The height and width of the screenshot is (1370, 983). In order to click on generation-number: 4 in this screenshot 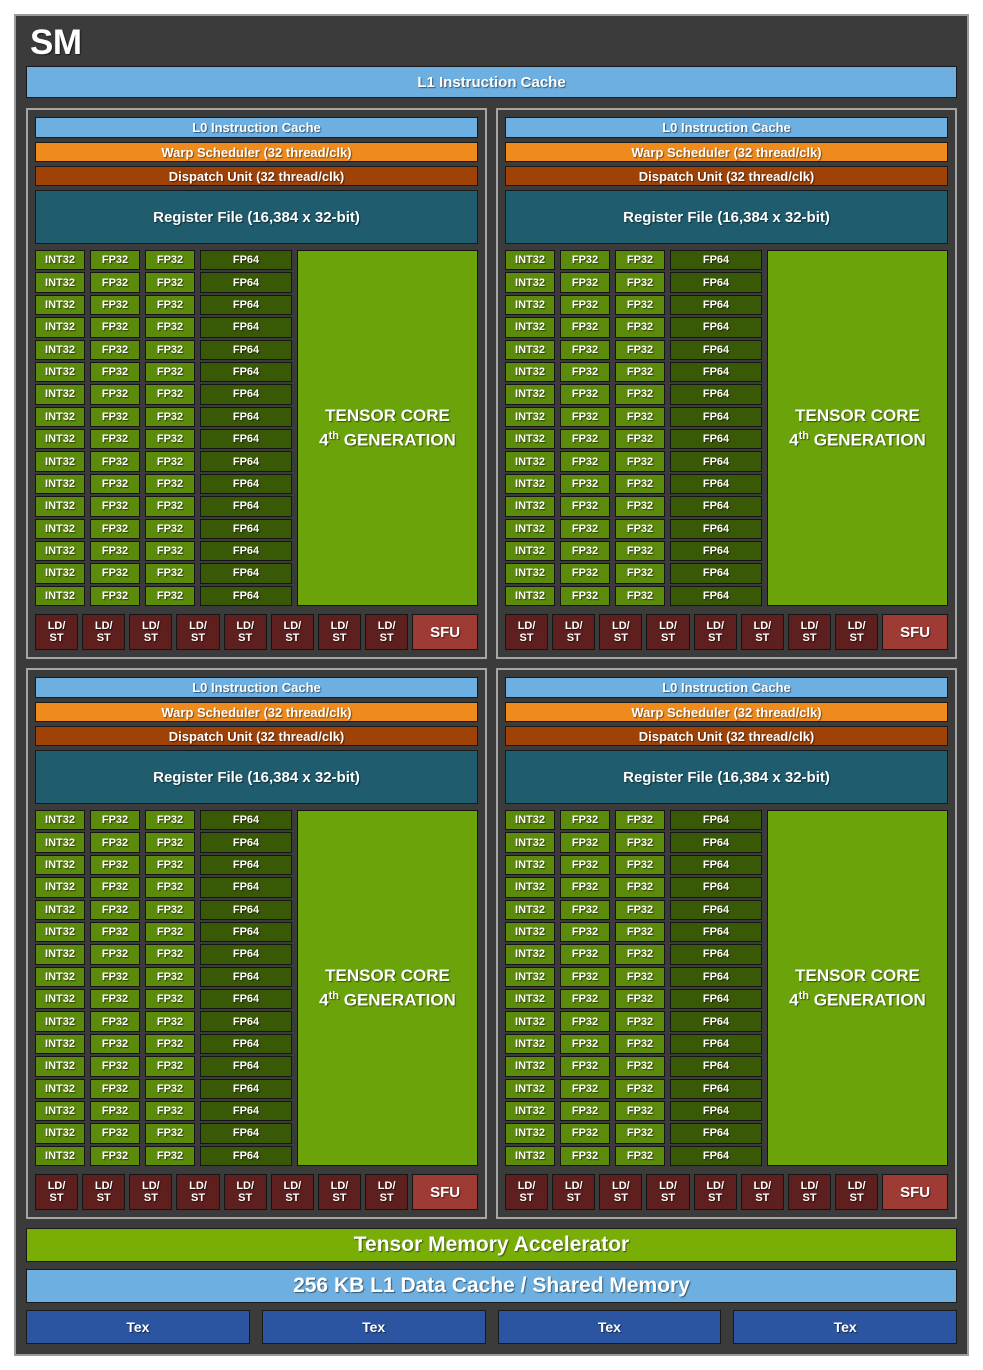, I will do `click(324, 1000)`.